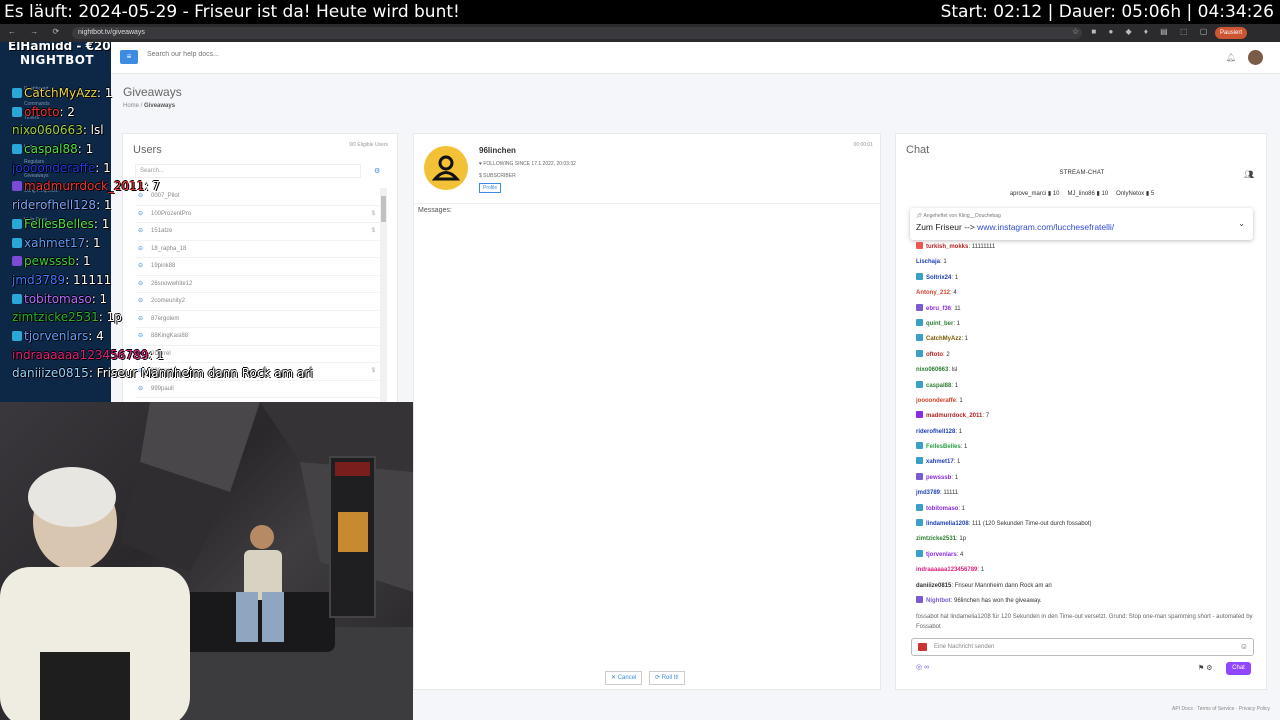  I want to click on chat-username: Antony_212, so click(933, 293).